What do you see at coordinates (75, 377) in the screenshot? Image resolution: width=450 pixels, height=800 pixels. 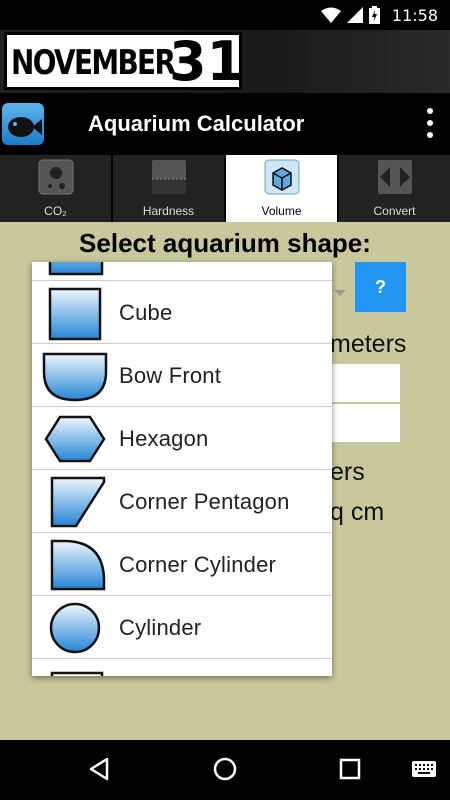 I see `bow-front-shape-icon` at bounding box center [75, 377].